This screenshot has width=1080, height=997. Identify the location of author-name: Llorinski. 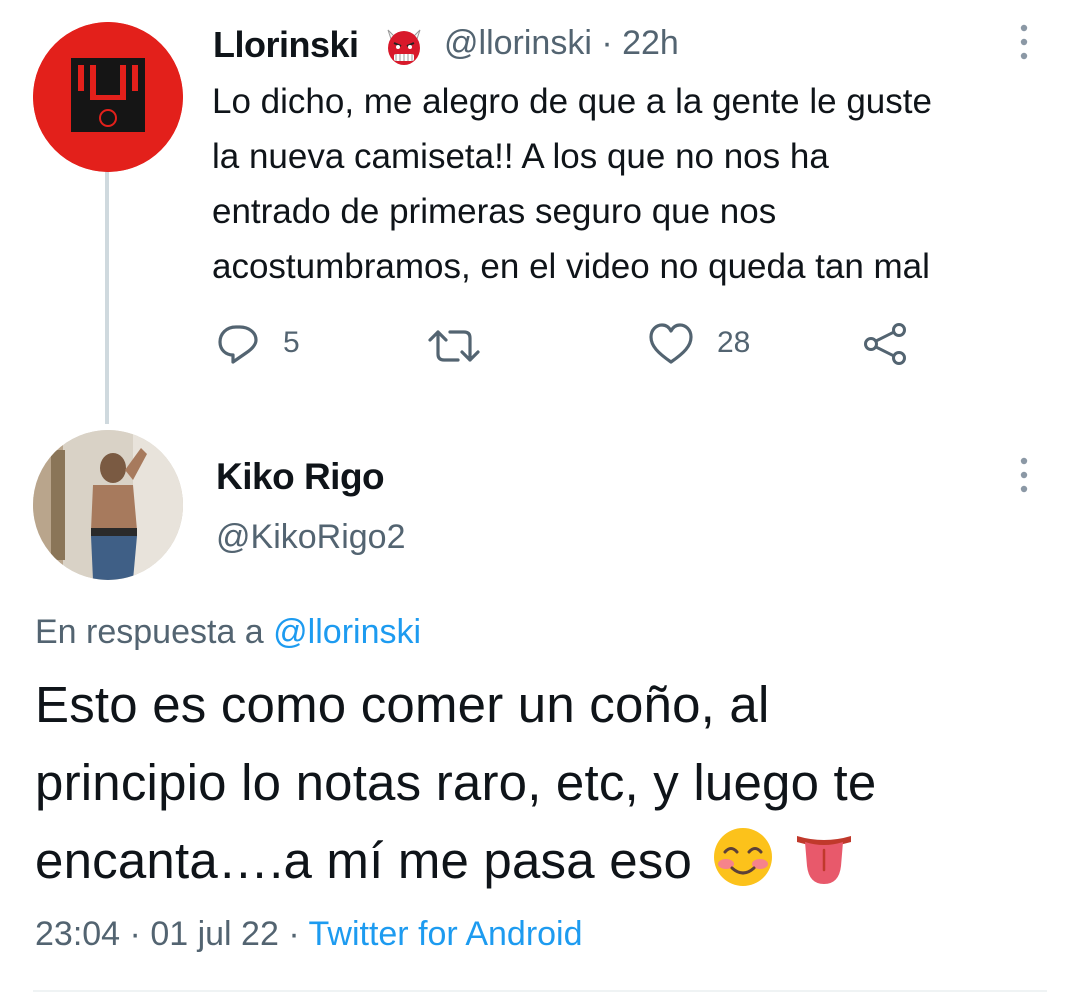
(286, 45).